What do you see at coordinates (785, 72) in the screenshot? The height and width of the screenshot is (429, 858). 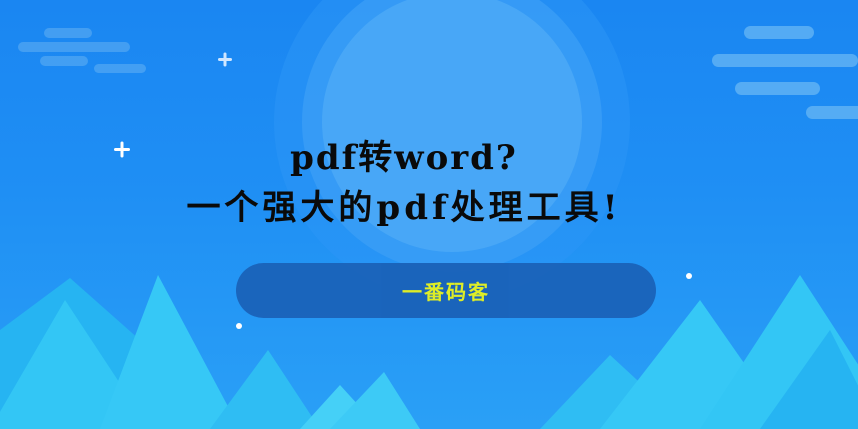 I see `cloud-right` at bounding box center [785, 72].